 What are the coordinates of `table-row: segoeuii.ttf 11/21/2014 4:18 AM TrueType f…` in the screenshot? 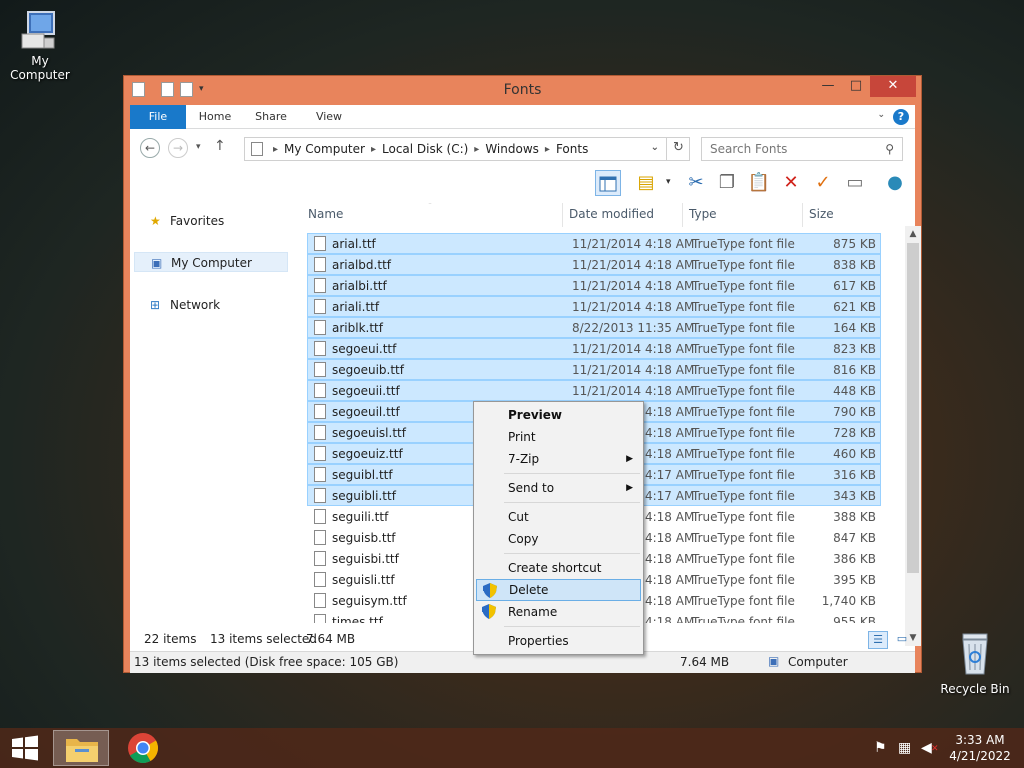 It's located at (594, 390).